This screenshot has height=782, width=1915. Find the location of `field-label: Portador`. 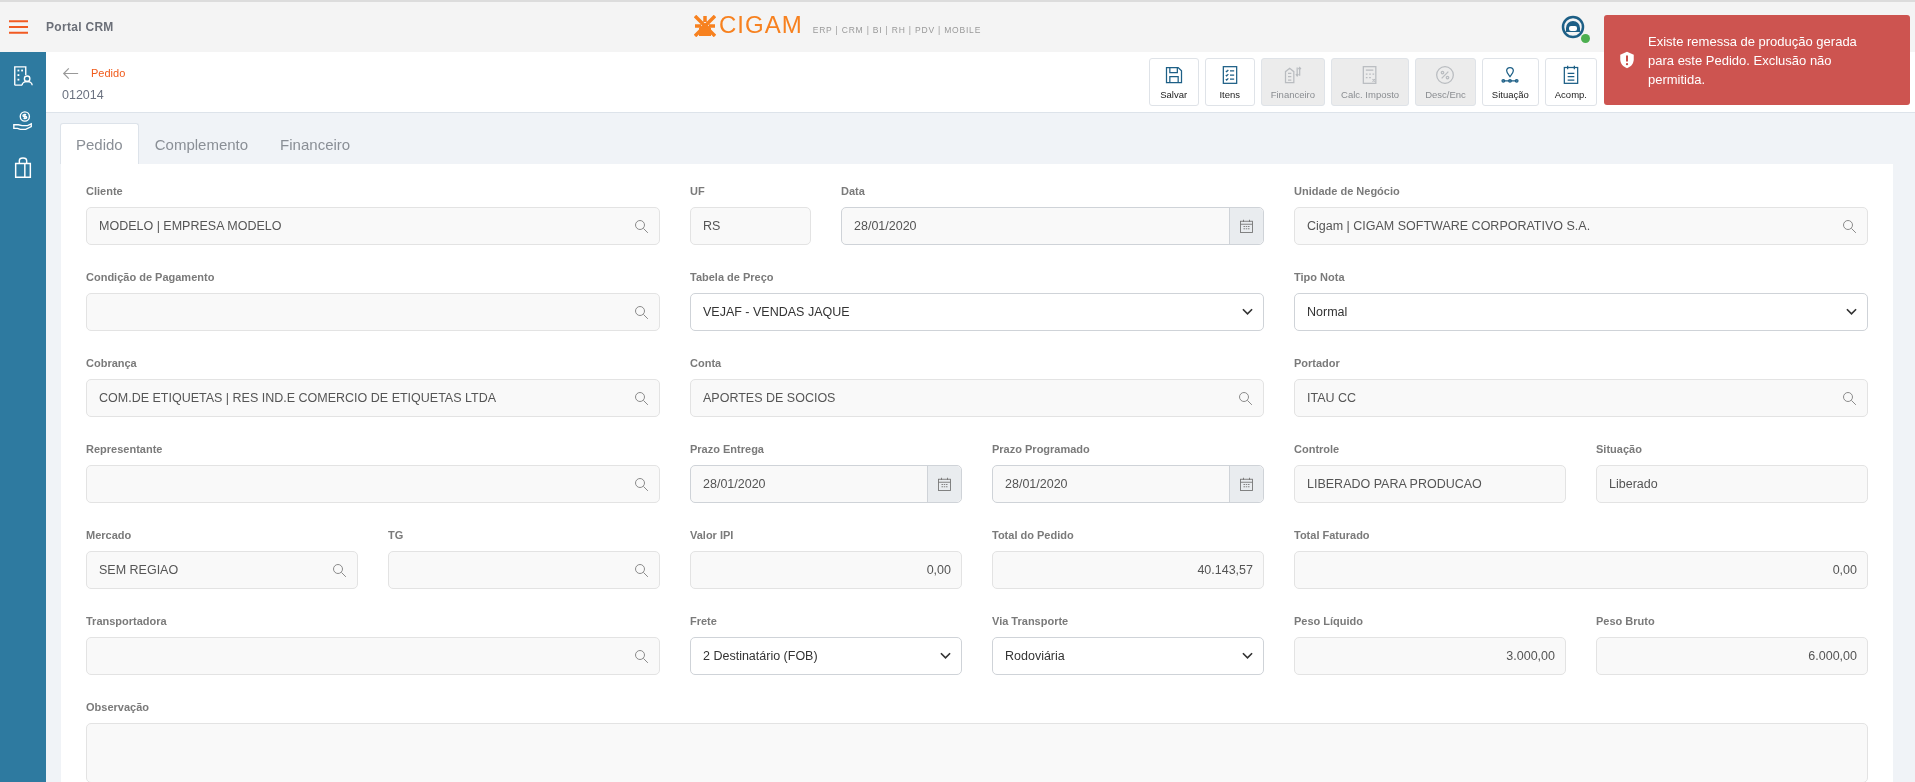

field-label: Portador is located at coordinates (1317, 363).